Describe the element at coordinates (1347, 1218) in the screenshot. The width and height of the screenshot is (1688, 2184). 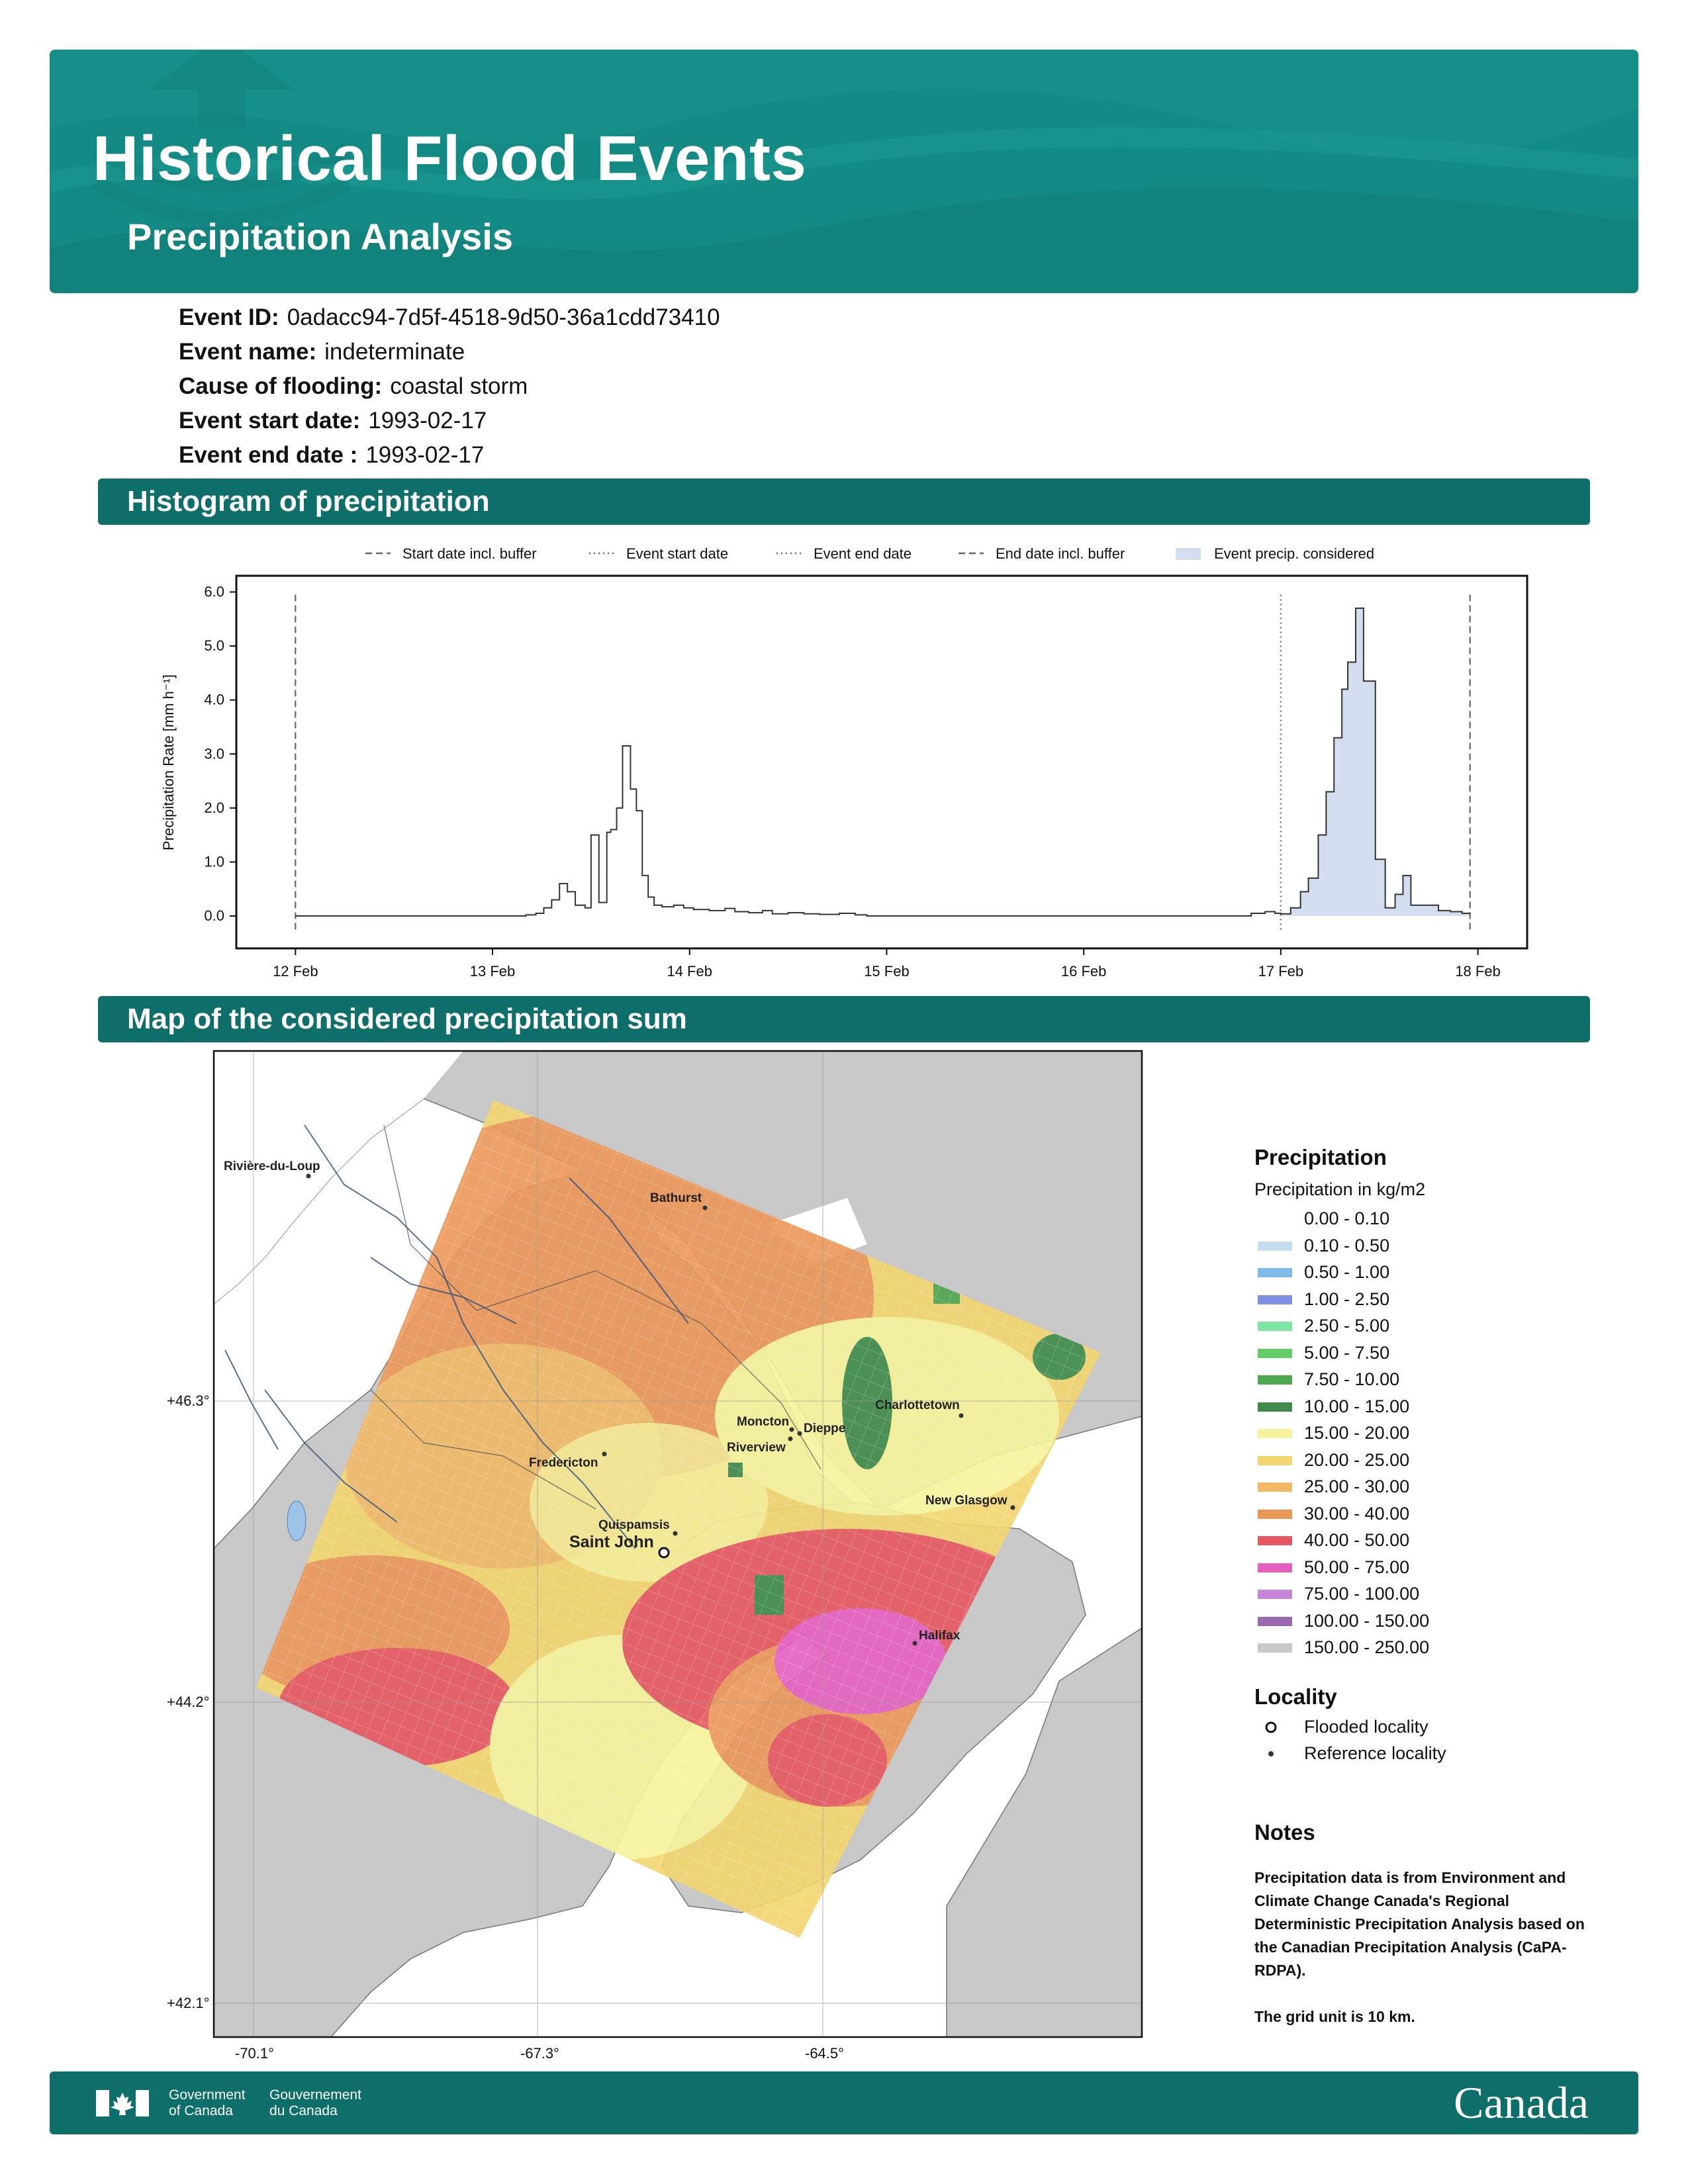
I see `legend-bin-label-0: 0.00 - 0.10` at that location.